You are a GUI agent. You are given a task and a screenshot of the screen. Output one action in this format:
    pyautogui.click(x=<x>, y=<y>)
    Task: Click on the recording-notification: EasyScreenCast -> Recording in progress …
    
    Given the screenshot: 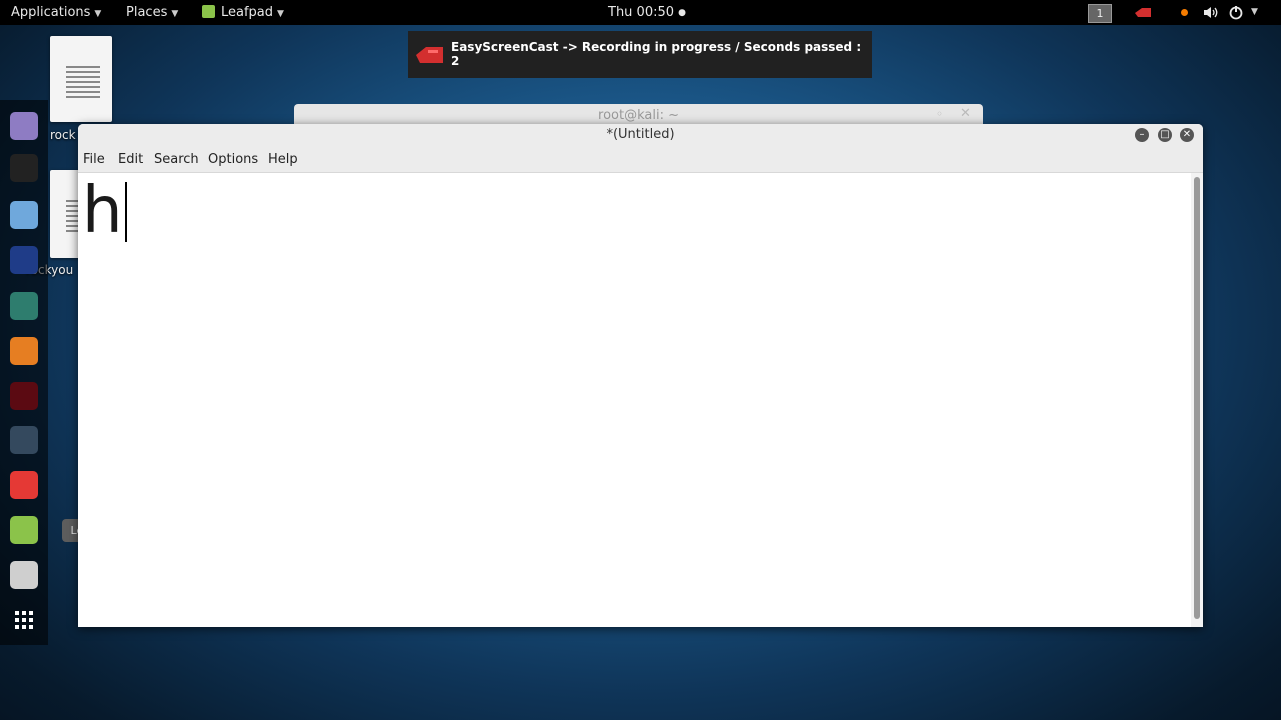 What is the action you would take?
    pyautogui.click(x=640, y=54)
    